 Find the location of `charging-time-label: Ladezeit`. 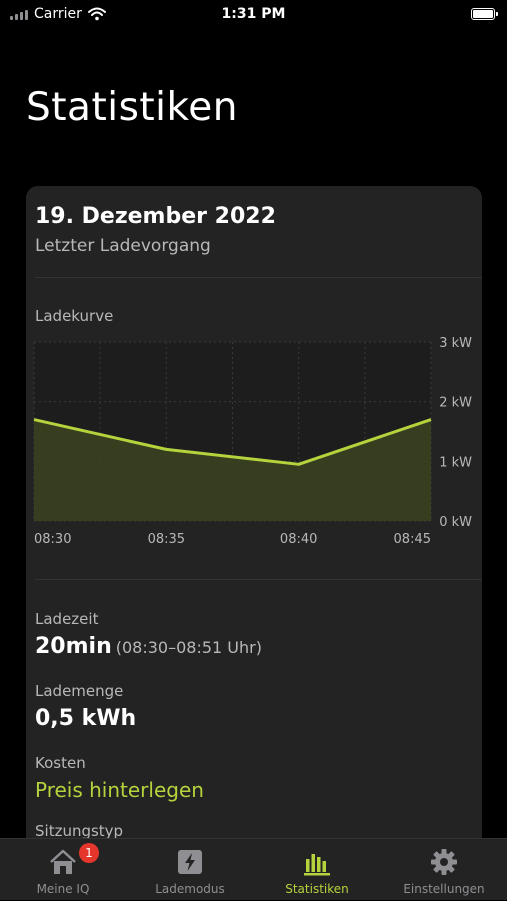

charging-time-label: Ladezeit is located at coordinates (67, 619).